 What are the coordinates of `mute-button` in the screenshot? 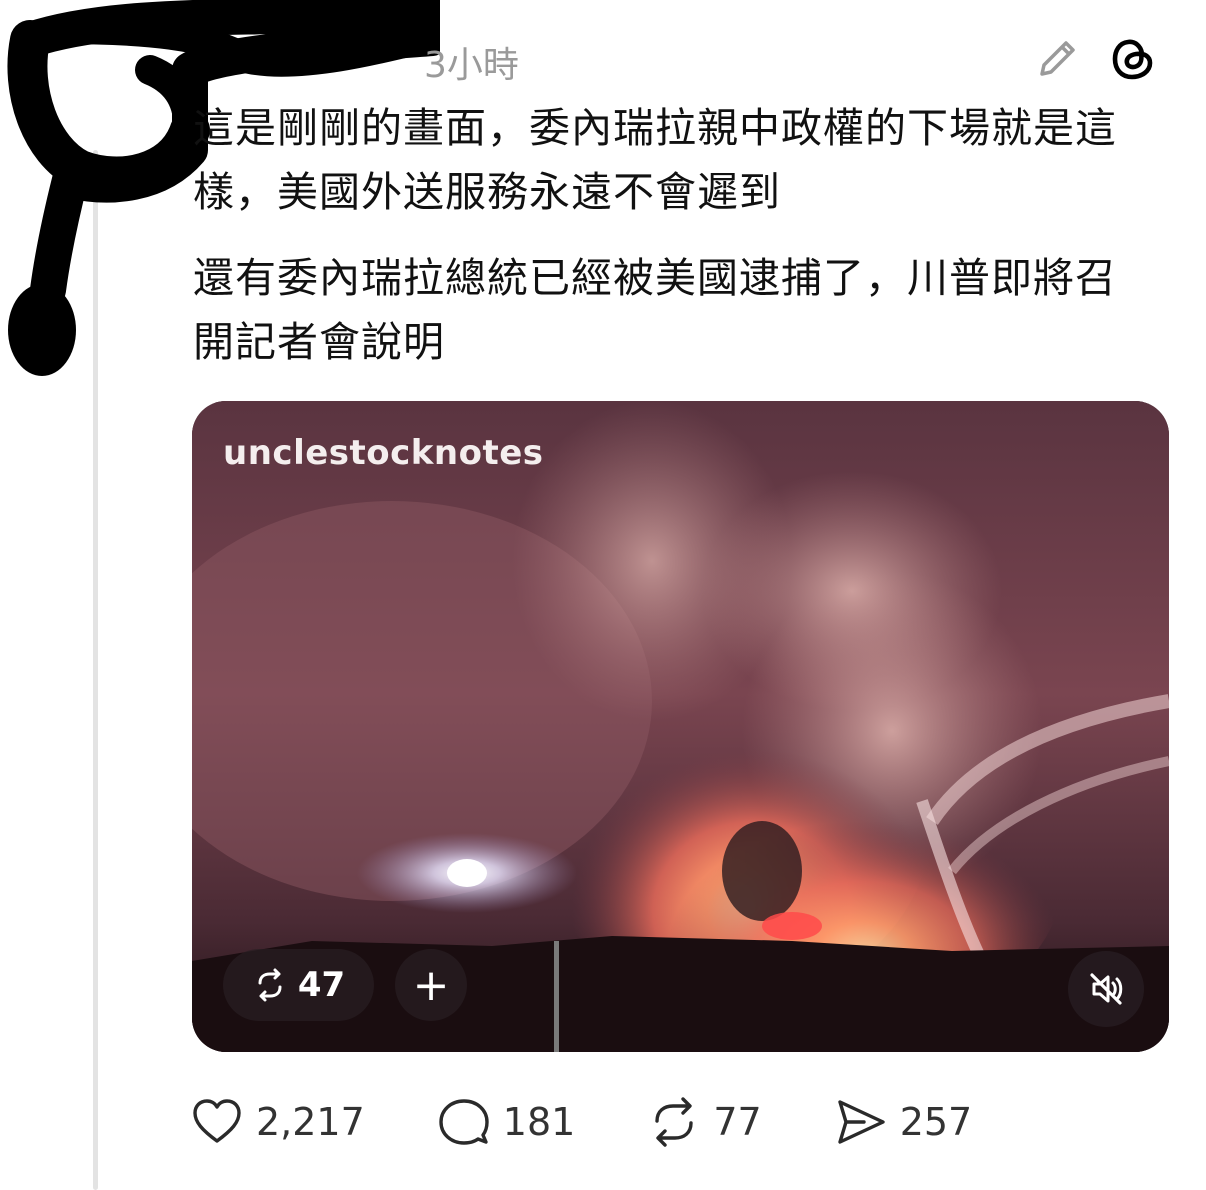 It's located at (1106, 989).